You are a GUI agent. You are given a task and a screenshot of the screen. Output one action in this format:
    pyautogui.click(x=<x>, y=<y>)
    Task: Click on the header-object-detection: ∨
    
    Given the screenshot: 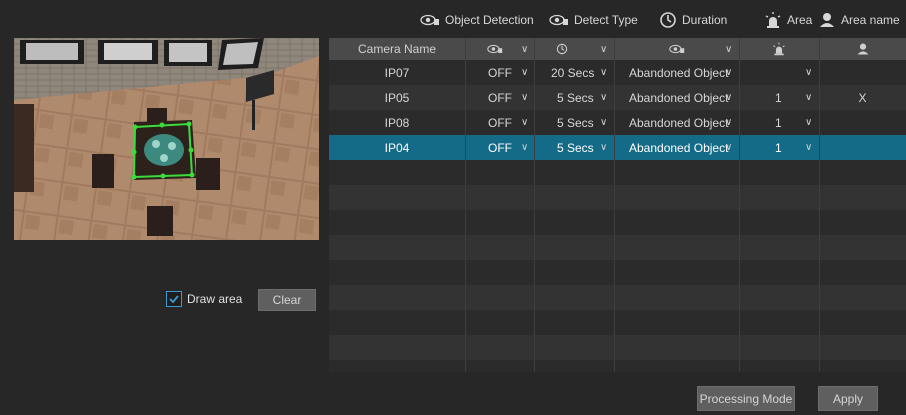 What is the action you would take?
    pyautogui.click(x=499, y=49)
    